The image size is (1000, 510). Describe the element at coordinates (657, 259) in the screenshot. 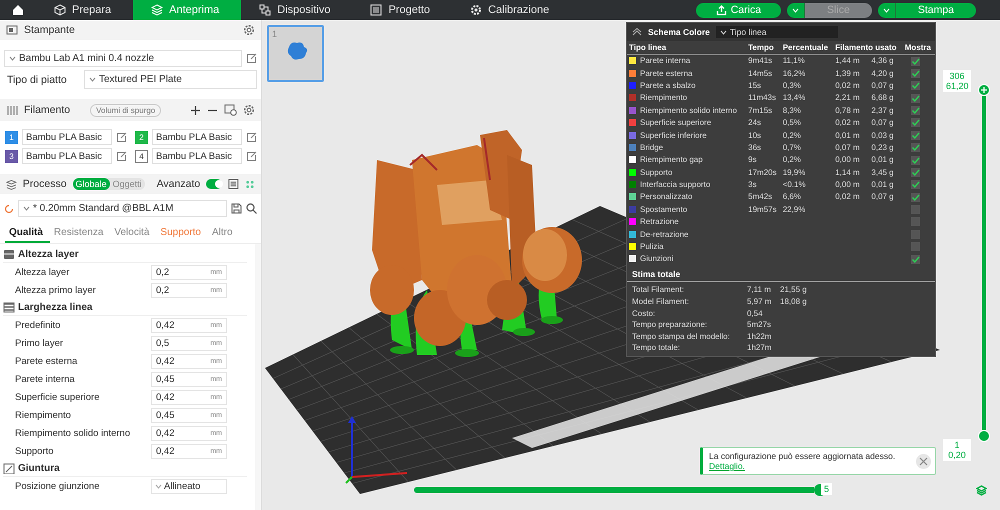

I see `line-type-label: Giunzioni` at that location.